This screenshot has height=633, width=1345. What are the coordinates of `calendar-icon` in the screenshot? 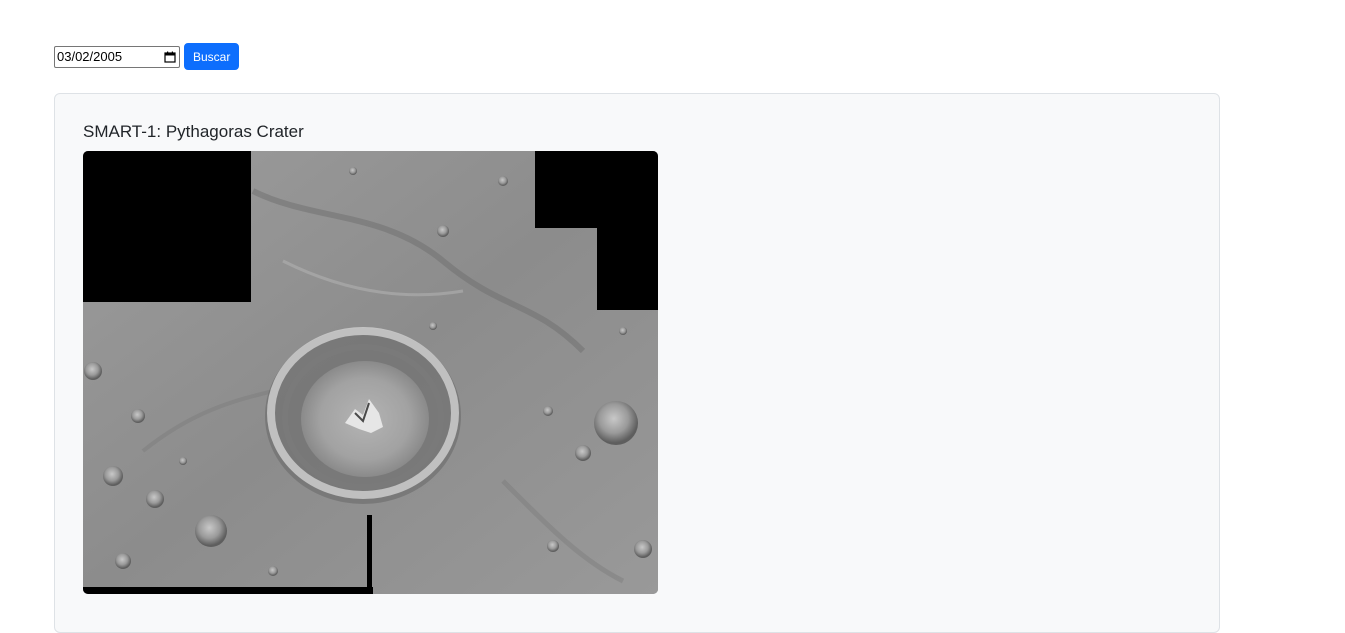 It's located at (170, 57).